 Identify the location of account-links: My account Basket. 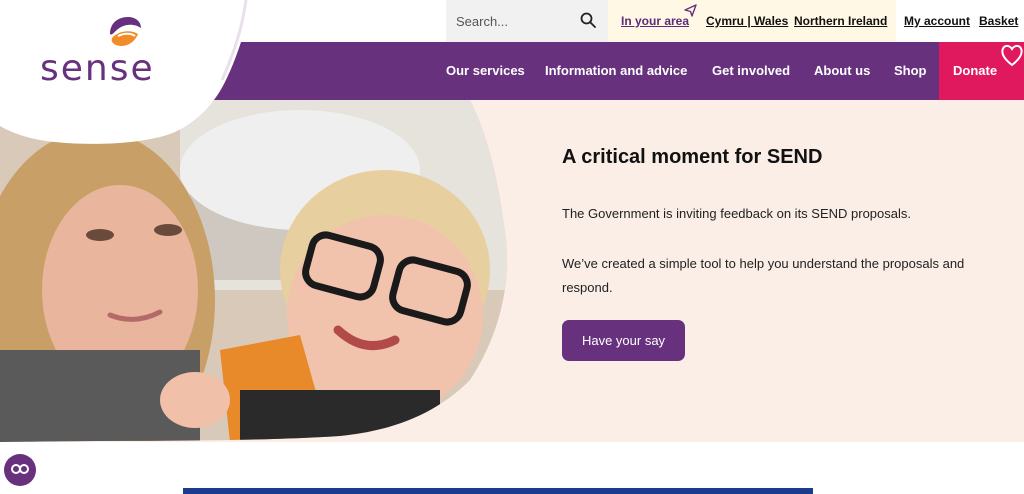
(960, 21).